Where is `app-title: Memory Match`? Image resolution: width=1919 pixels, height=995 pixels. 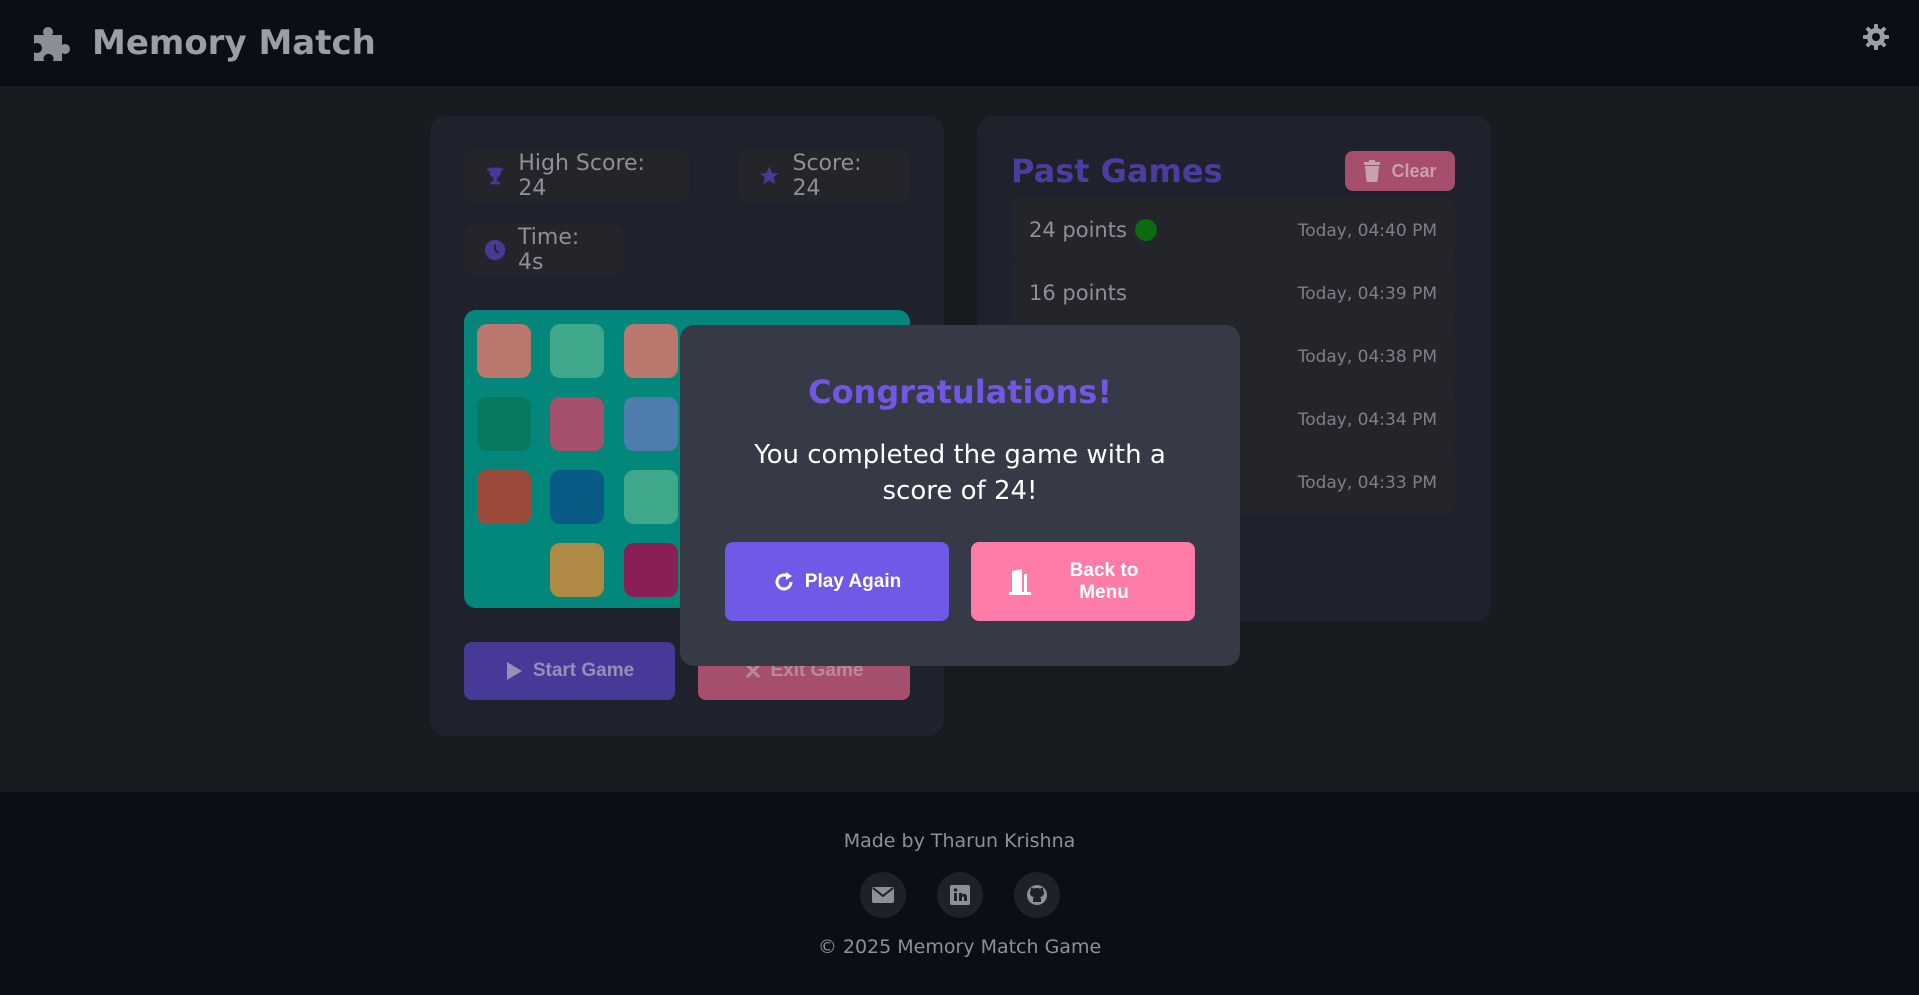 app-title: Memory Match is located at coordinates (234, 43).